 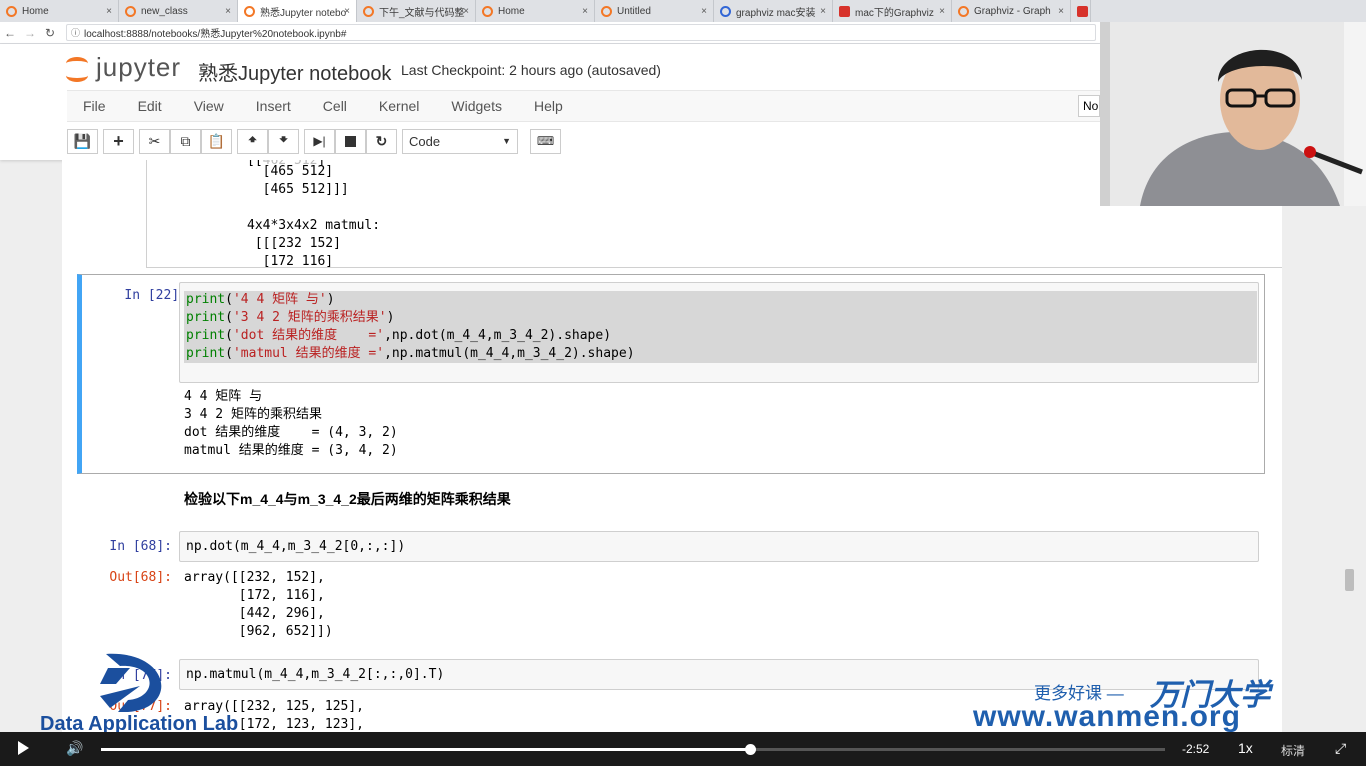 I want to click on command-palette-button: ⌨, so click(x=545, y=141).